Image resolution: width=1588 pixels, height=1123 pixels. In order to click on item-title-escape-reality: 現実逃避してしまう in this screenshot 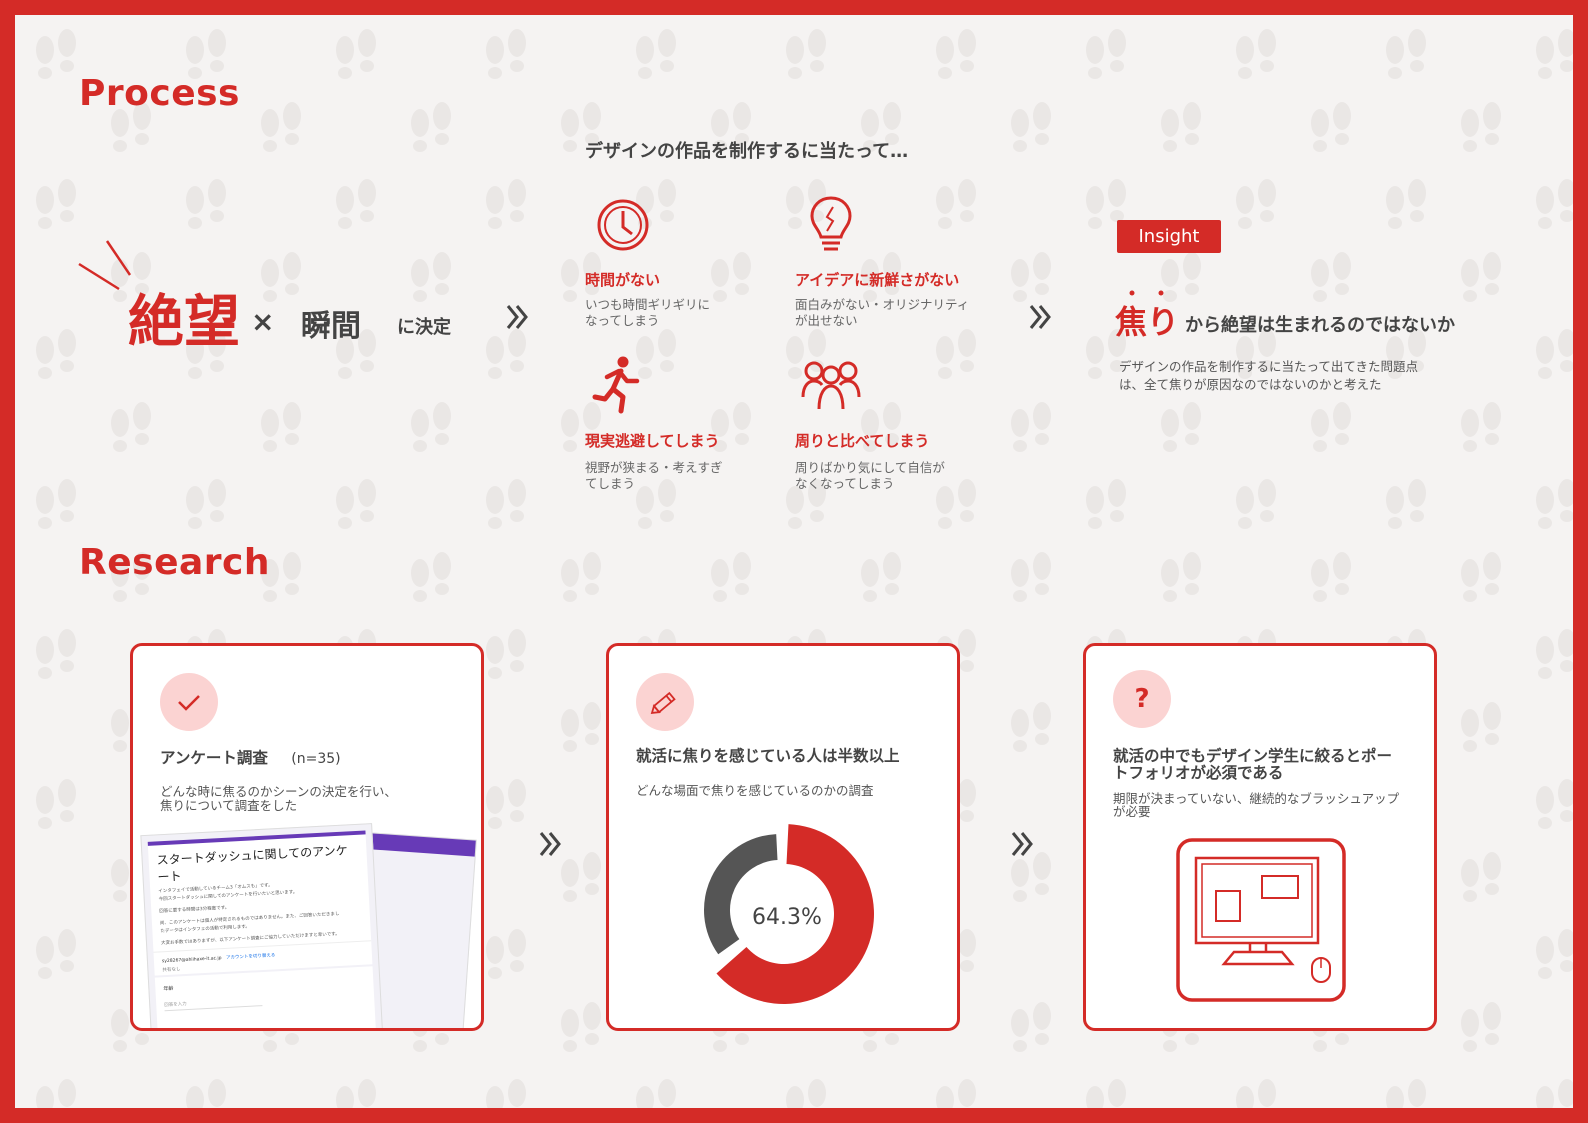, I will do `click(652, 441)`.